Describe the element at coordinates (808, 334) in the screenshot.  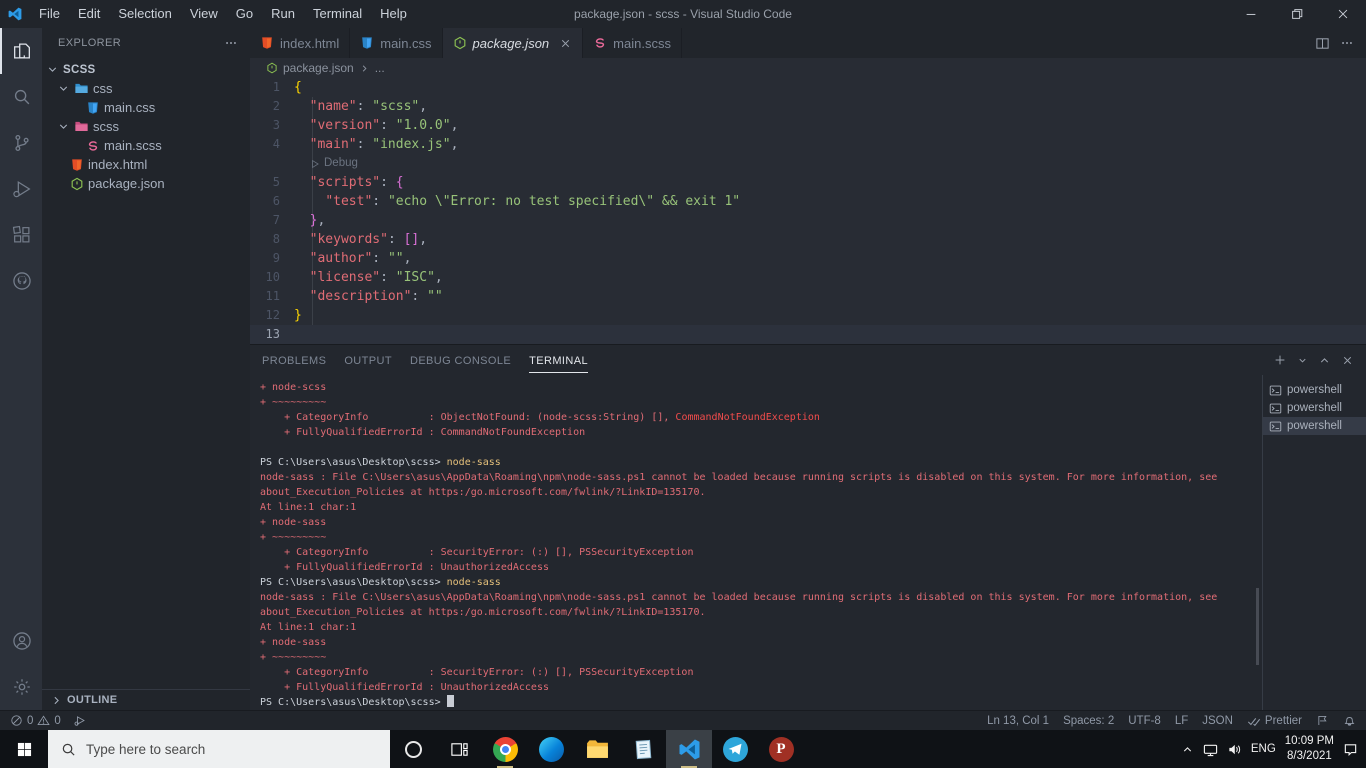
I see `code-line: 13` at that location.